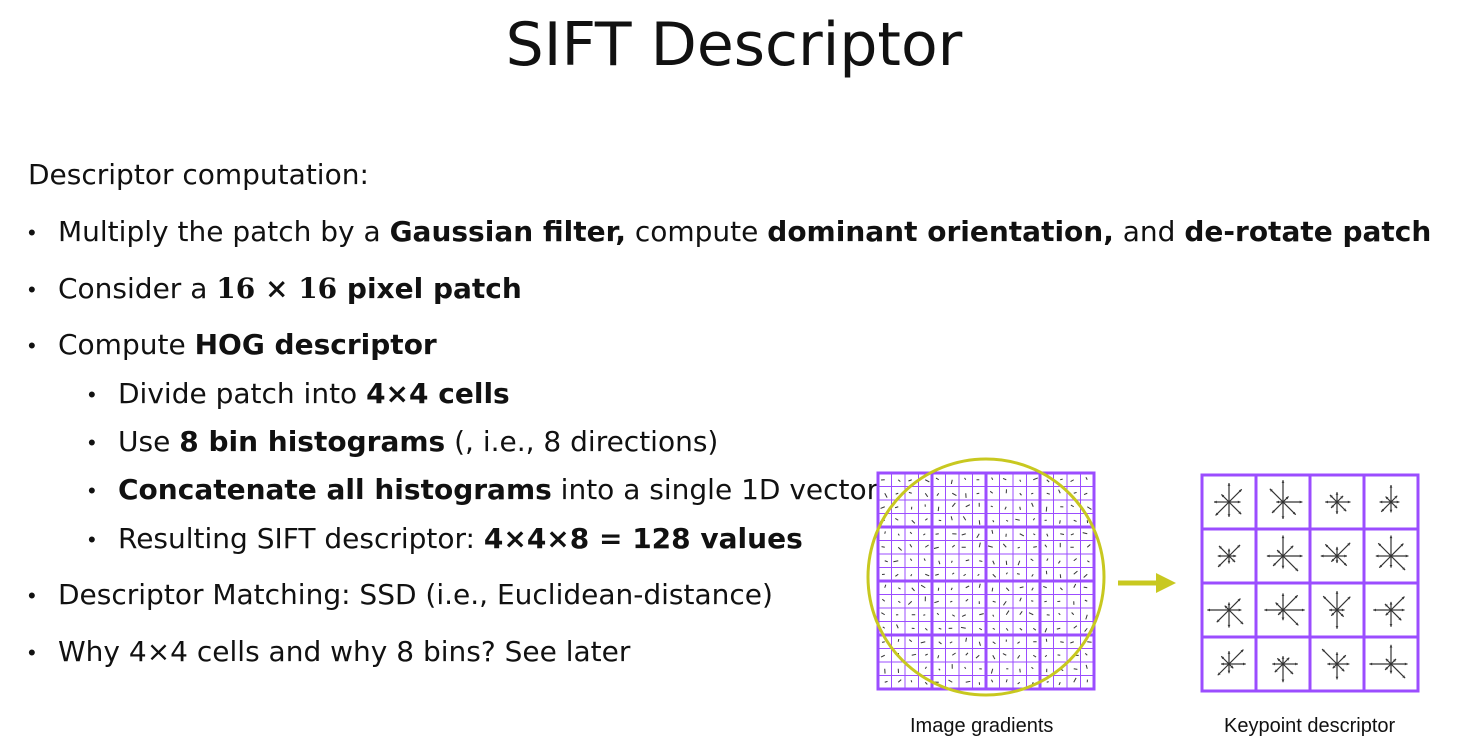 The height and width of the screenshot is (749, 1468). I want to click on caption-keypoint-descriptor: Keypoint descriptor, so click(1310, 726).